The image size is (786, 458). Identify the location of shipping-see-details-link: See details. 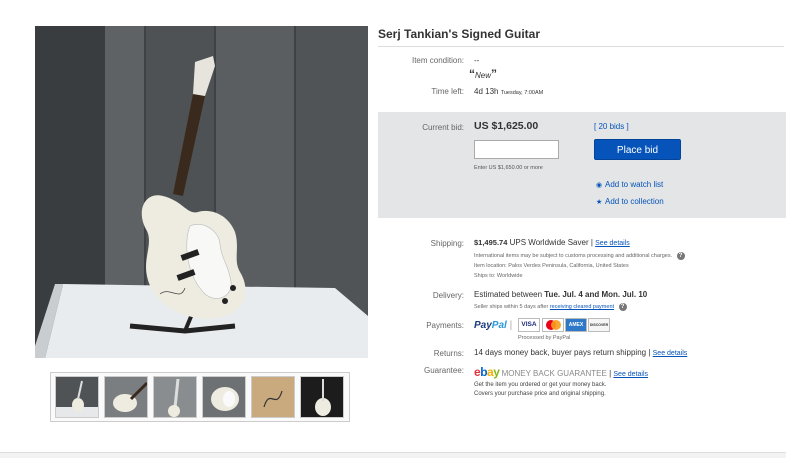
(612, 243).